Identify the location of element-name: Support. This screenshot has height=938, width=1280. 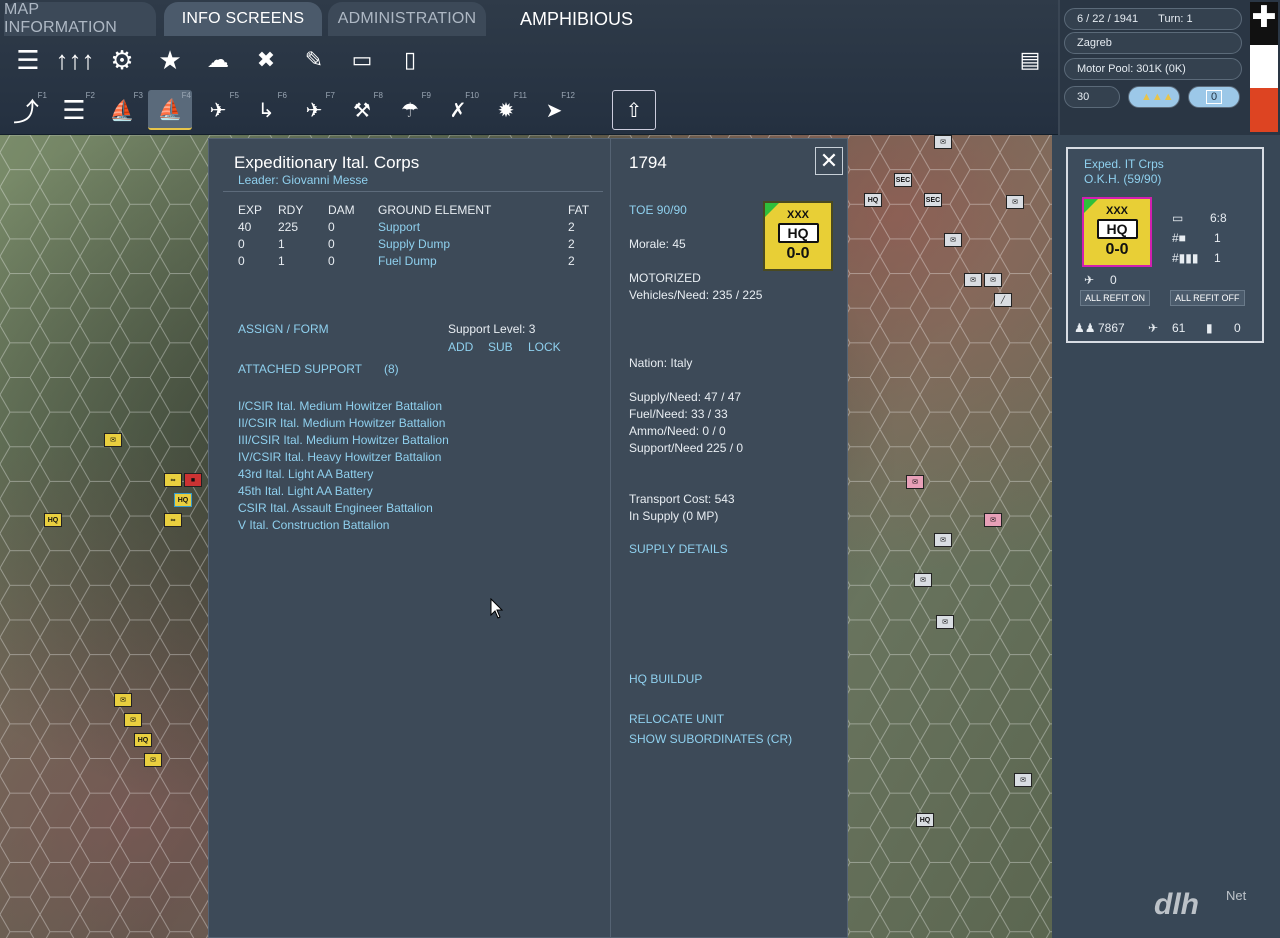
(399, 227).